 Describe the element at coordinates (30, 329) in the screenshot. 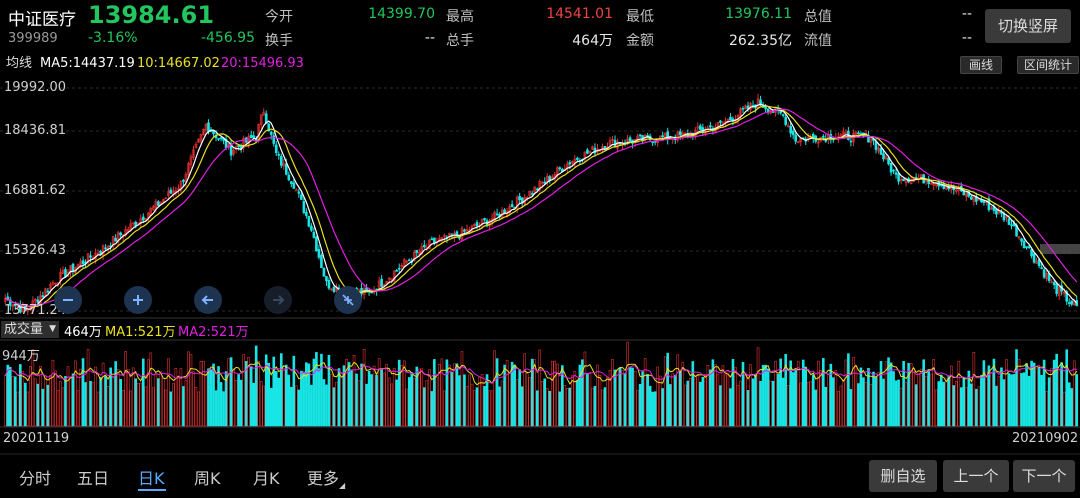

I see `volume-indicator-select: 成交量 ▼` at that location.